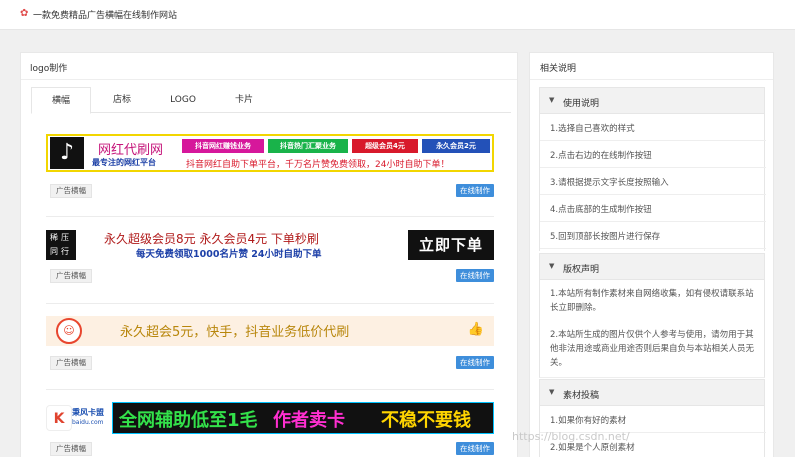 This screenshot has width=795, height=457. I want to click on list-item: 5.回到顶部长按图片进行保存, so click(653, 235).